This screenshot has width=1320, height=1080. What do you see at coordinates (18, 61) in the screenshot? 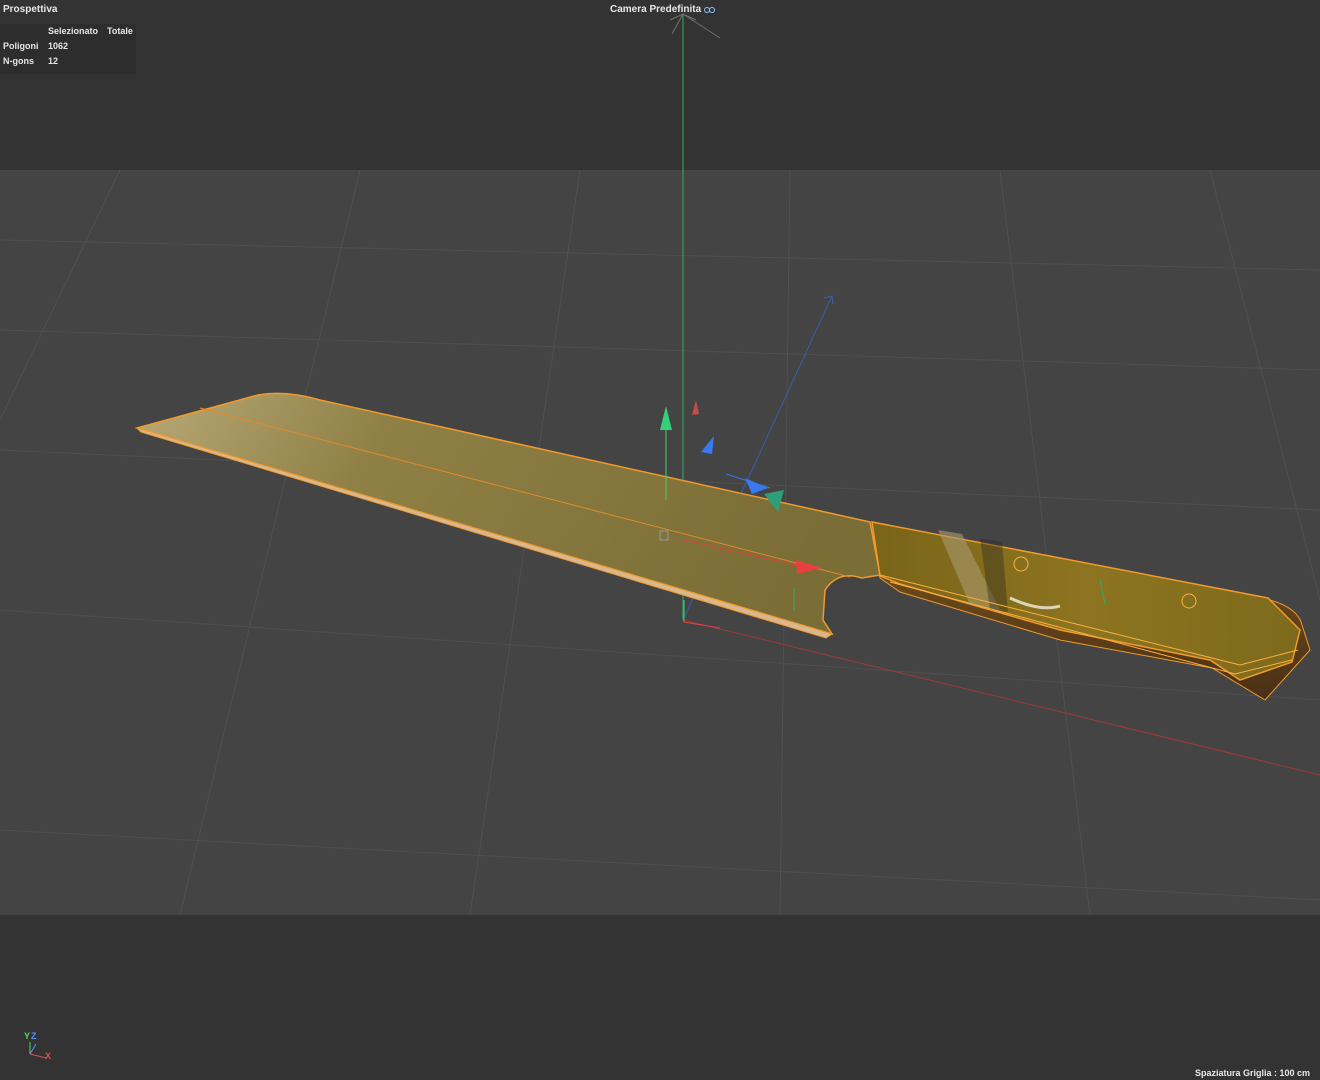
I see `stats-label: N-gons` at bounding box center [18, 61].